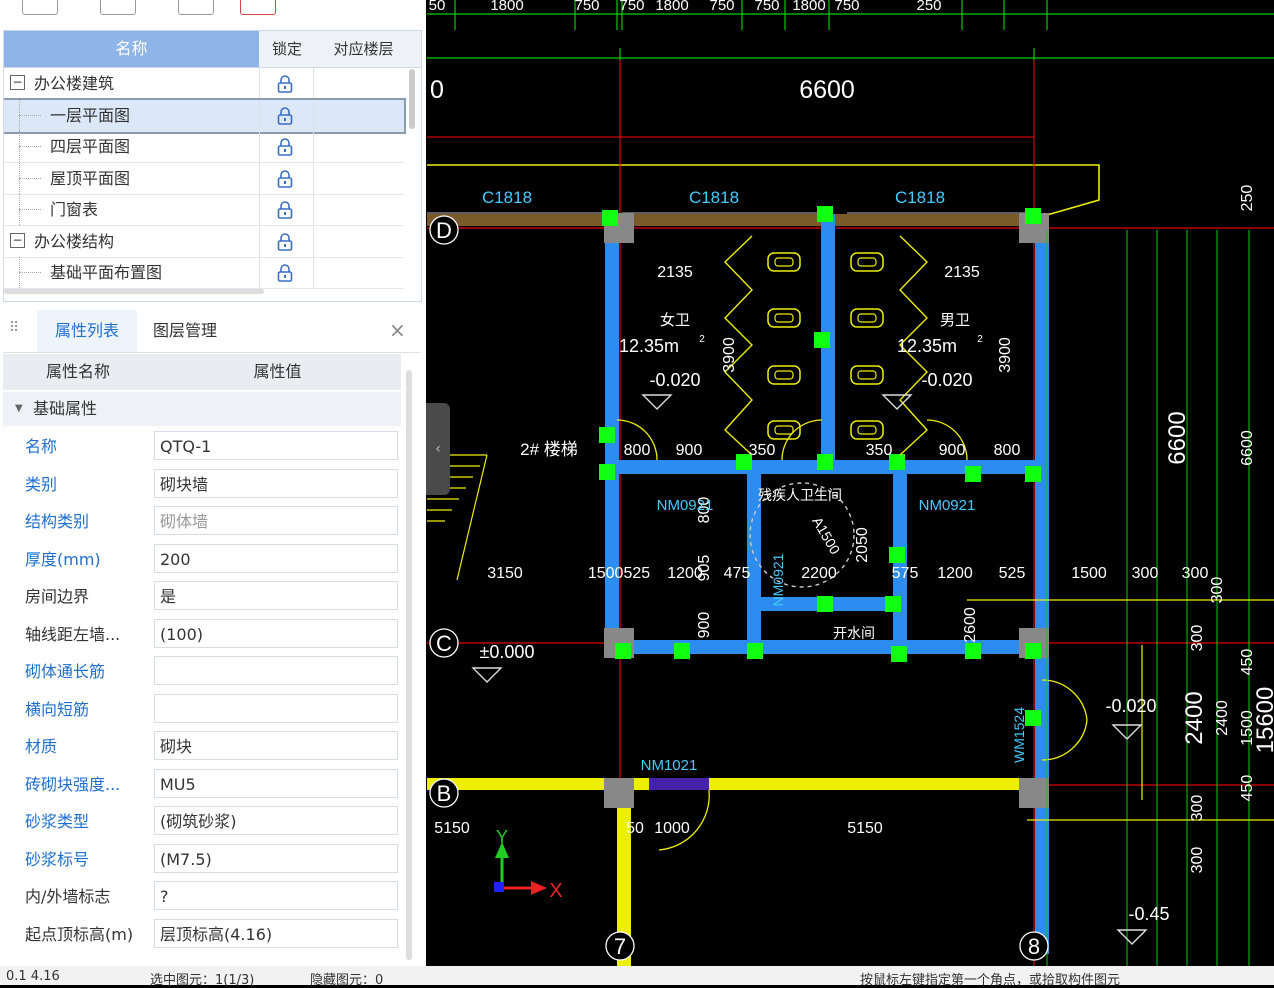  Describe the element at coordinates (204, 84) in the screenshot. I see `tree-row: − 办公楼建筑` at that location.